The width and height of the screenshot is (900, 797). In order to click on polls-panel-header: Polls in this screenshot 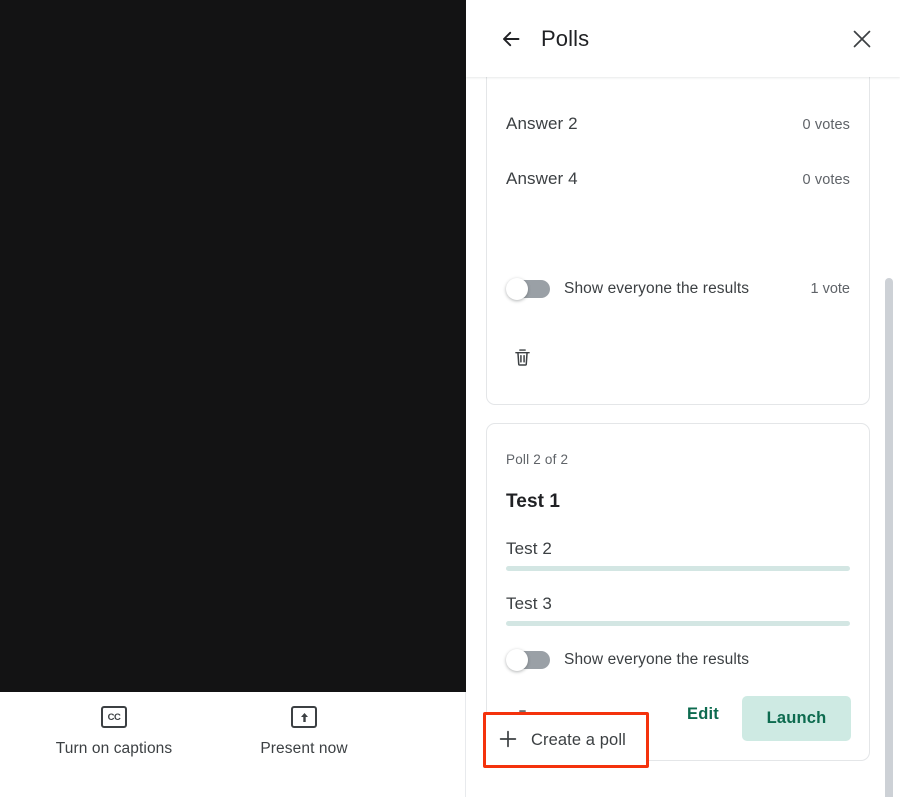, I will do `click(683, 38)`.